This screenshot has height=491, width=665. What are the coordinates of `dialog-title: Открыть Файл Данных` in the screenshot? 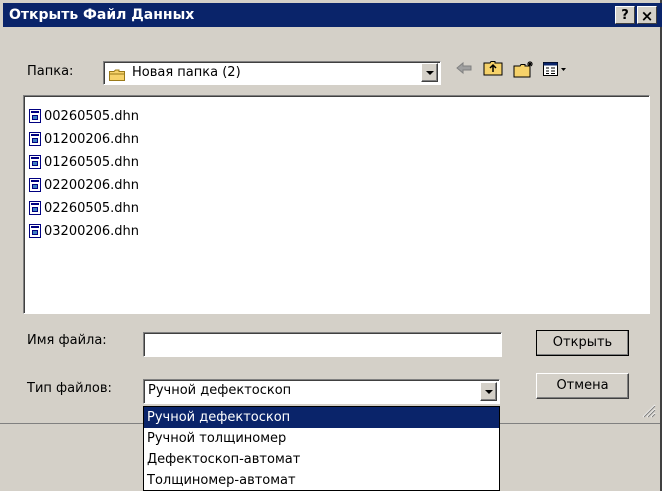 It's located at (102, 15).